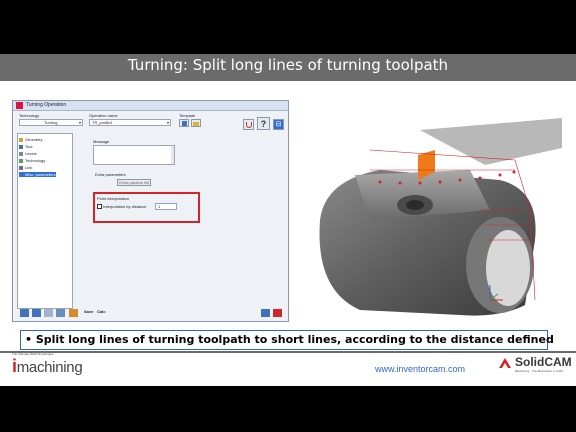  I want to click on technology-select: Turning ▾, so click(51, 122).